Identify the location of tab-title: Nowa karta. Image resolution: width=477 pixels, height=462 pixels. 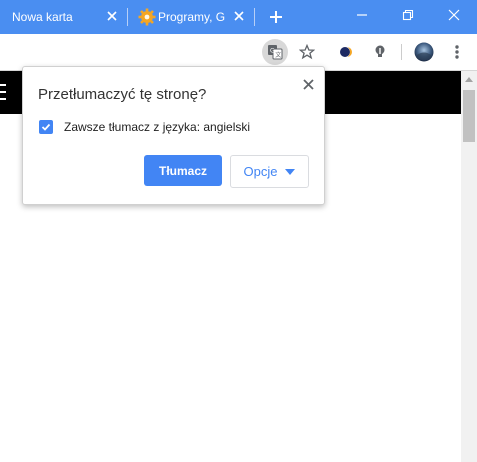
(42, 17).